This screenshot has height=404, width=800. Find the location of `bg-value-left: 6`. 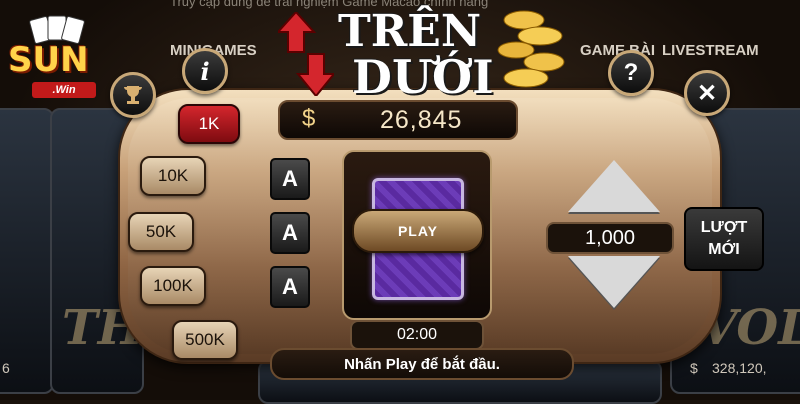

bg-value-left: 6 is located at coordinates (6, 368).